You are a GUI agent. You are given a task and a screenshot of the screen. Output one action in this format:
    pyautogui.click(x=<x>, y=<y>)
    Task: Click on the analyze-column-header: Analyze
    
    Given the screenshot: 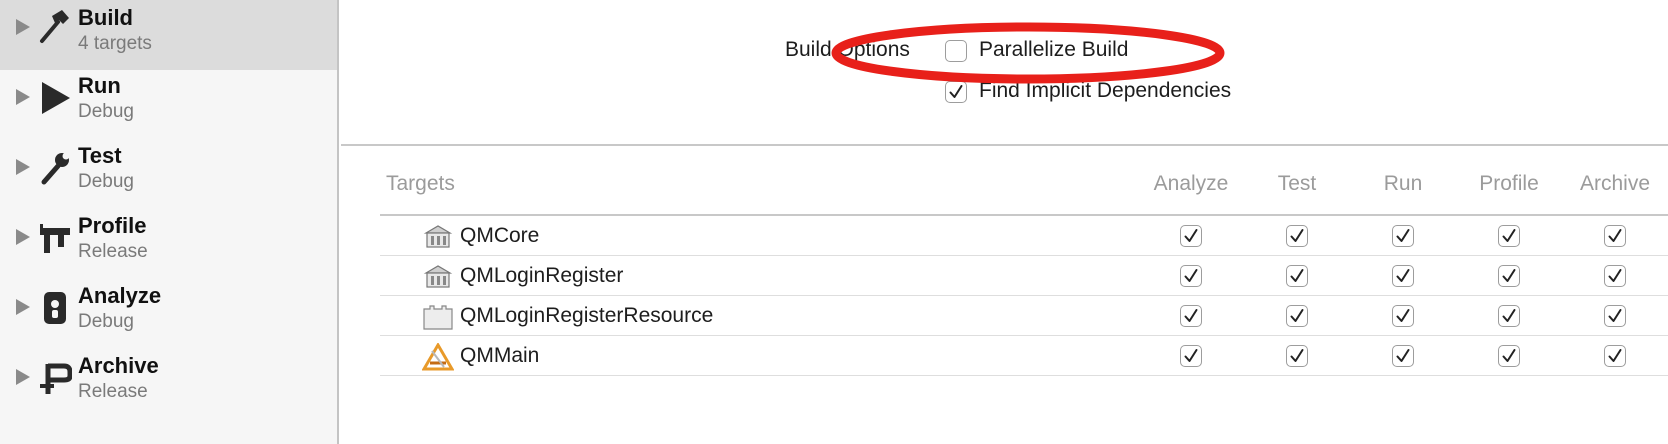 What is the action you would take?
    pyautogui.click(x=1191, y=183)
    